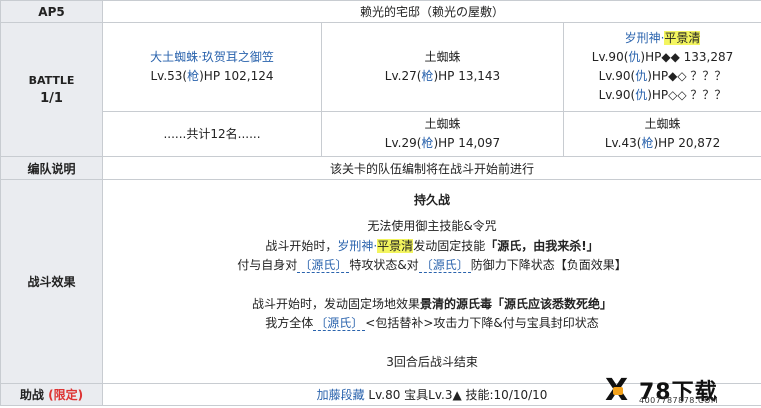 The height and width of the screenshot is (408, 761). Describe the element at coordinates (212, 67) in the screenshot. I see `enemy-cell: 大土蜘蛛·玖贺耳之御笠 Lv.53(枪)HP 102,124` at that location.